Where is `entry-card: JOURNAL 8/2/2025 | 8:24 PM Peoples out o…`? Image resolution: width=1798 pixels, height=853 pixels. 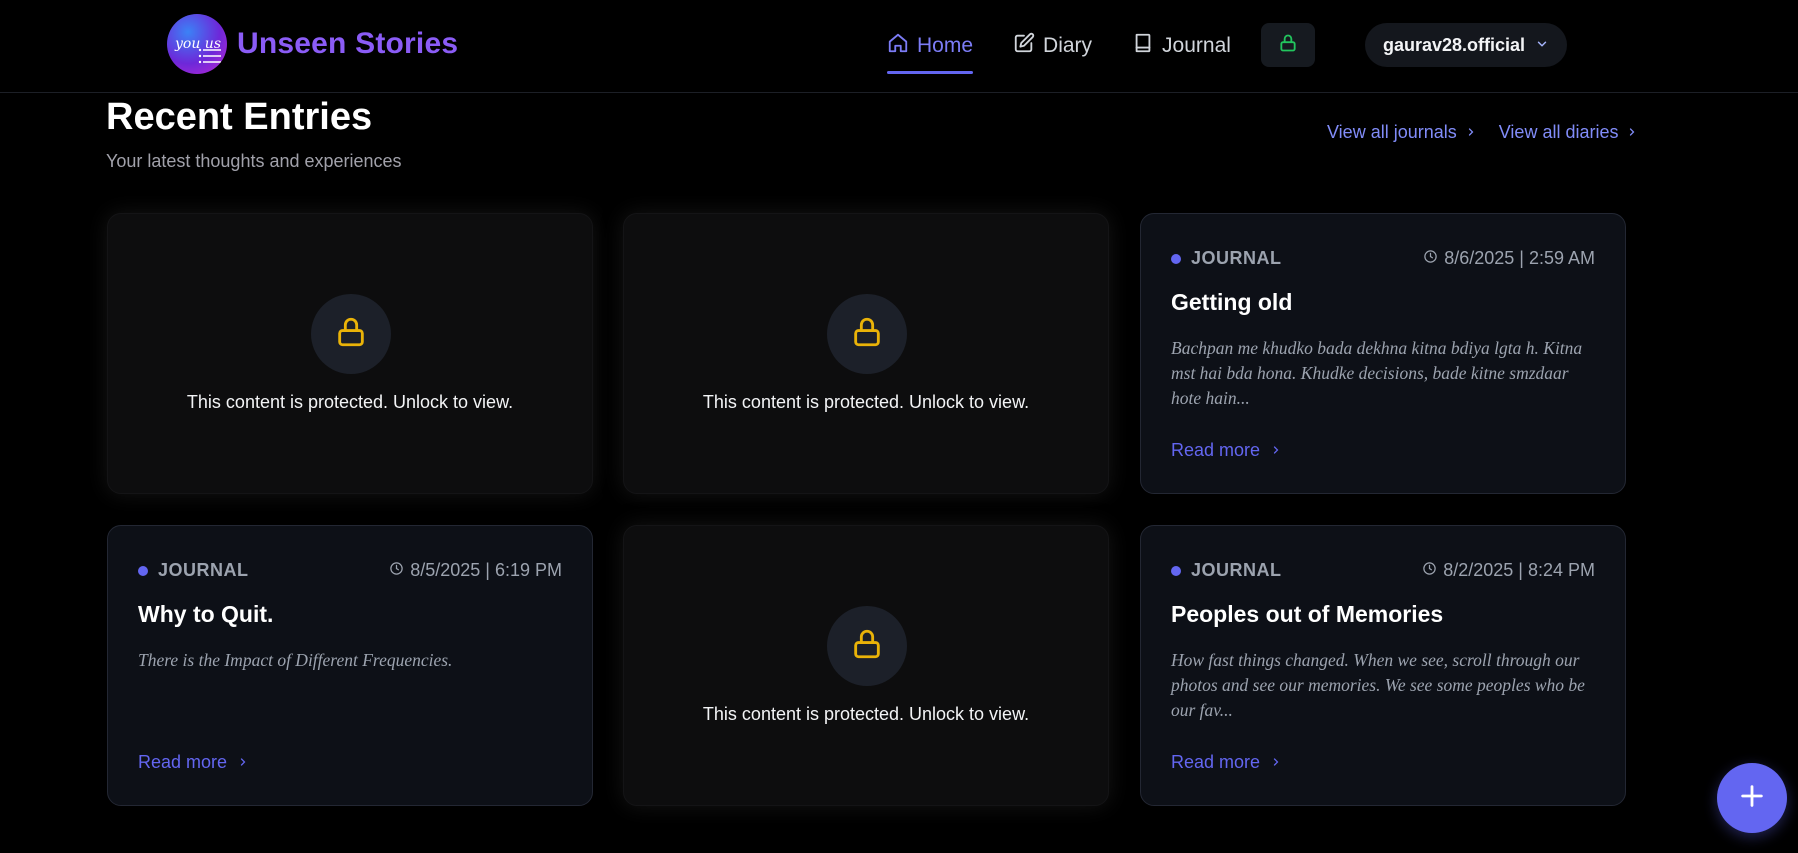
entry-card: JOURNAL 8/2/2025 | 8:24 PM Peoples out o… is located at coordinates (1383, 665).